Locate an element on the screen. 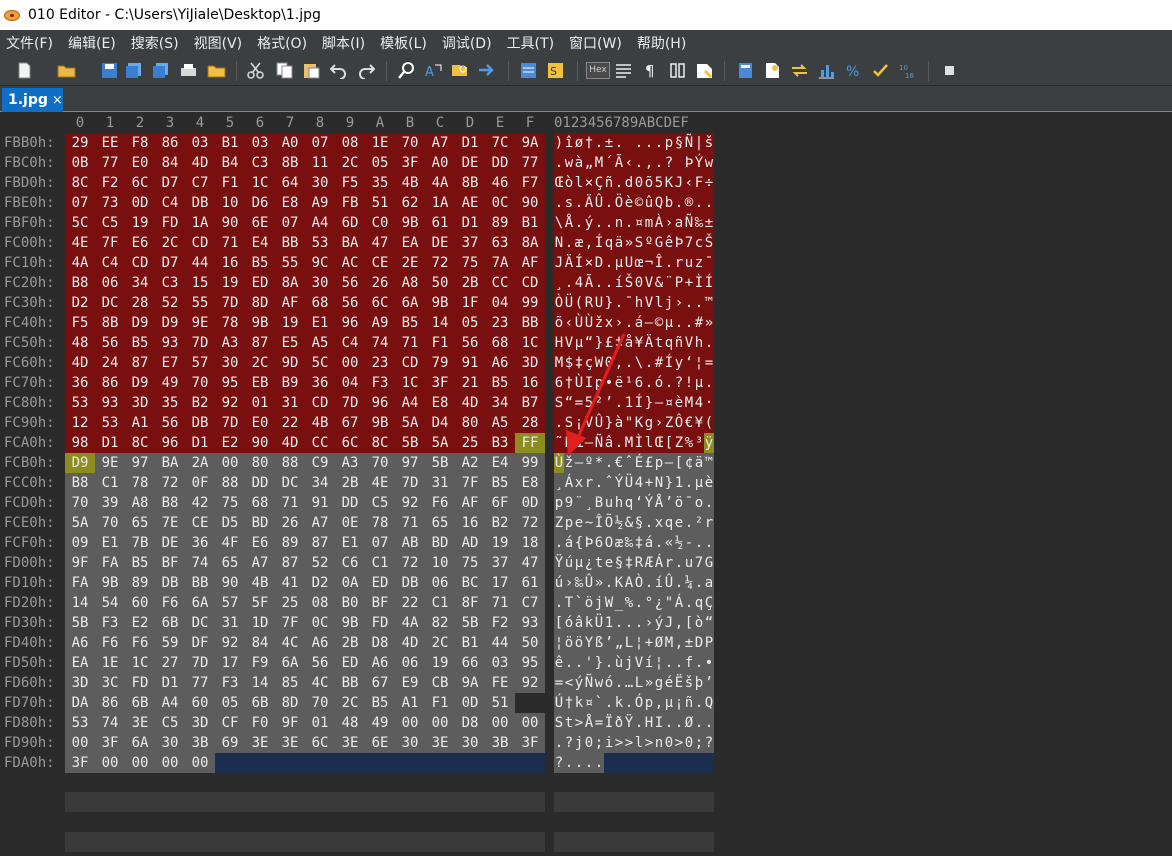 This screenshot has height=856, width=1172. hex-byte: 30 is located at coordinates (320, 283).